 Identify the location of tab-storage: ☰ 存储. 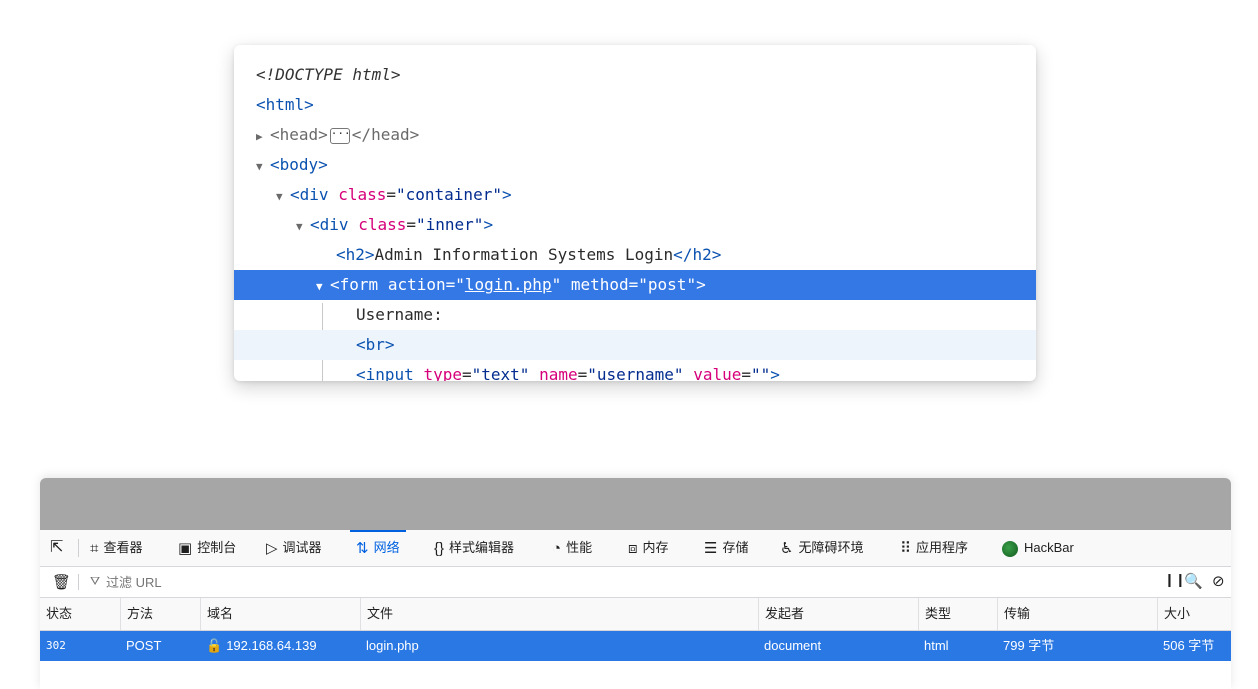
(726, 548).